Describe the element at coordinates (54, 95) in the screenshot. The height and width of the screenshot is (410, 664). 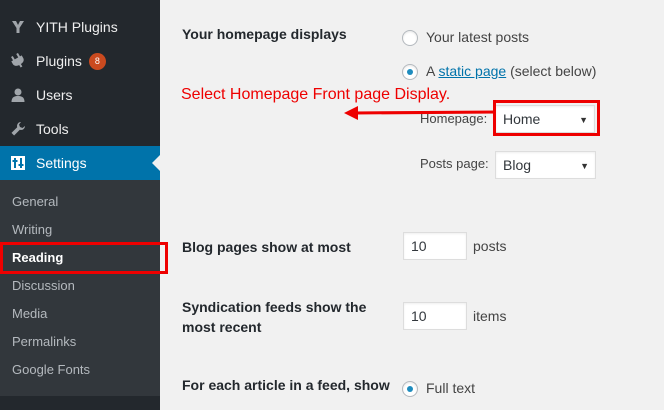
I see `menu-item-label: Users` at that location.